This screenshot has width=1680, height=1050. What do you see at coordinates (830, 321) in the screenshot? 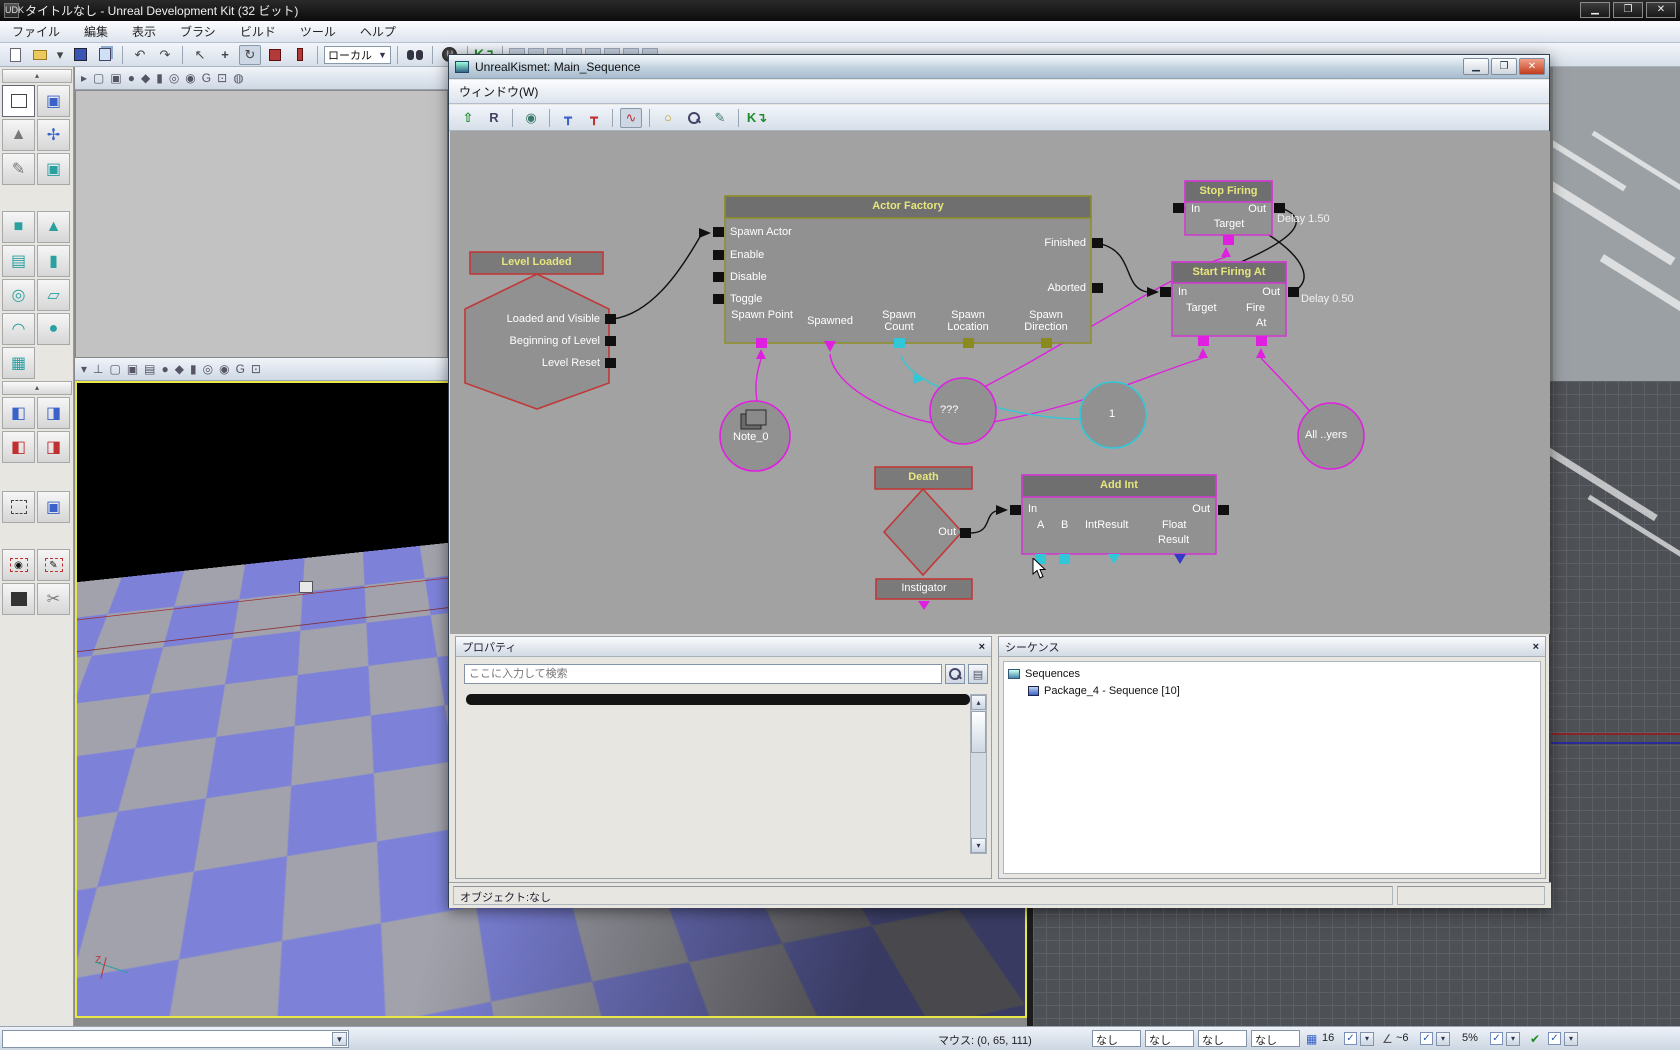
I see `var-spawned: Spawned` at bounding box center [830, 321].